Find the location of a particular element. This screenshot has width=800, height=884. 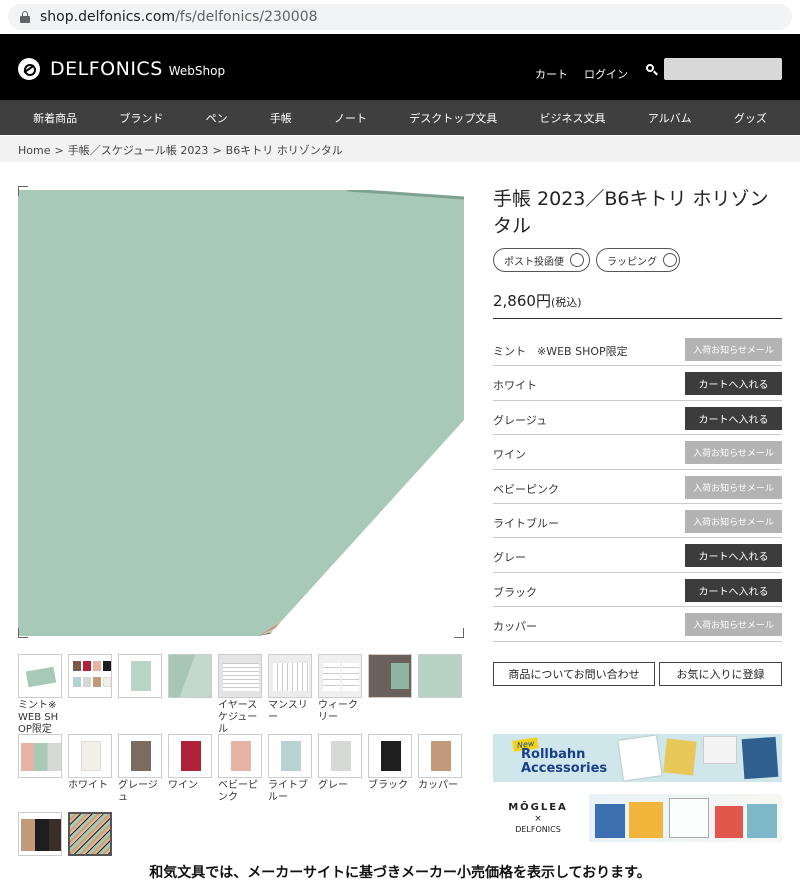

thumbnail: ライトブルー is located at coordinates (290, 769).